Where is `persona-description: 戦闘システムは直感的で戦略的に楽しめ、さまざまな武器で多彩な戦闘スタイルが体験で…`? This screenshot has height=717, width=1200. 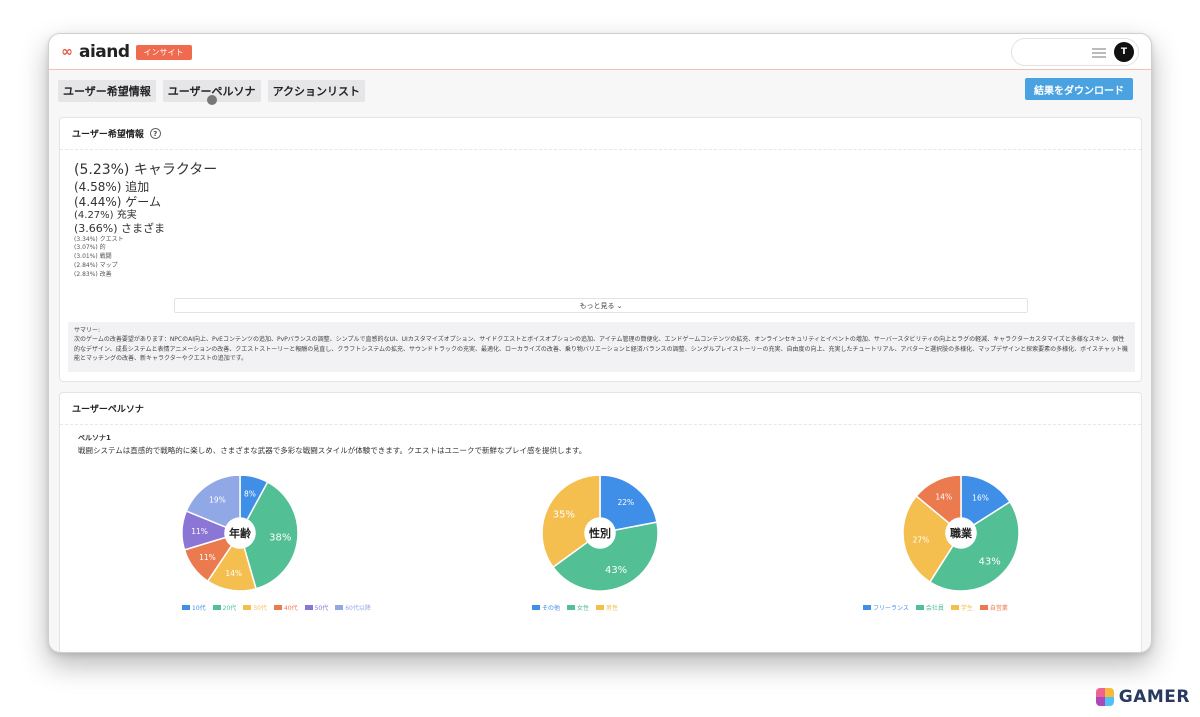
persona-description: 戦闘システムは直感的で戦略的に楽しめ、さまざまな武器で多彩な戦闘スタイルが体験で… is located at coordinates (332, 450).